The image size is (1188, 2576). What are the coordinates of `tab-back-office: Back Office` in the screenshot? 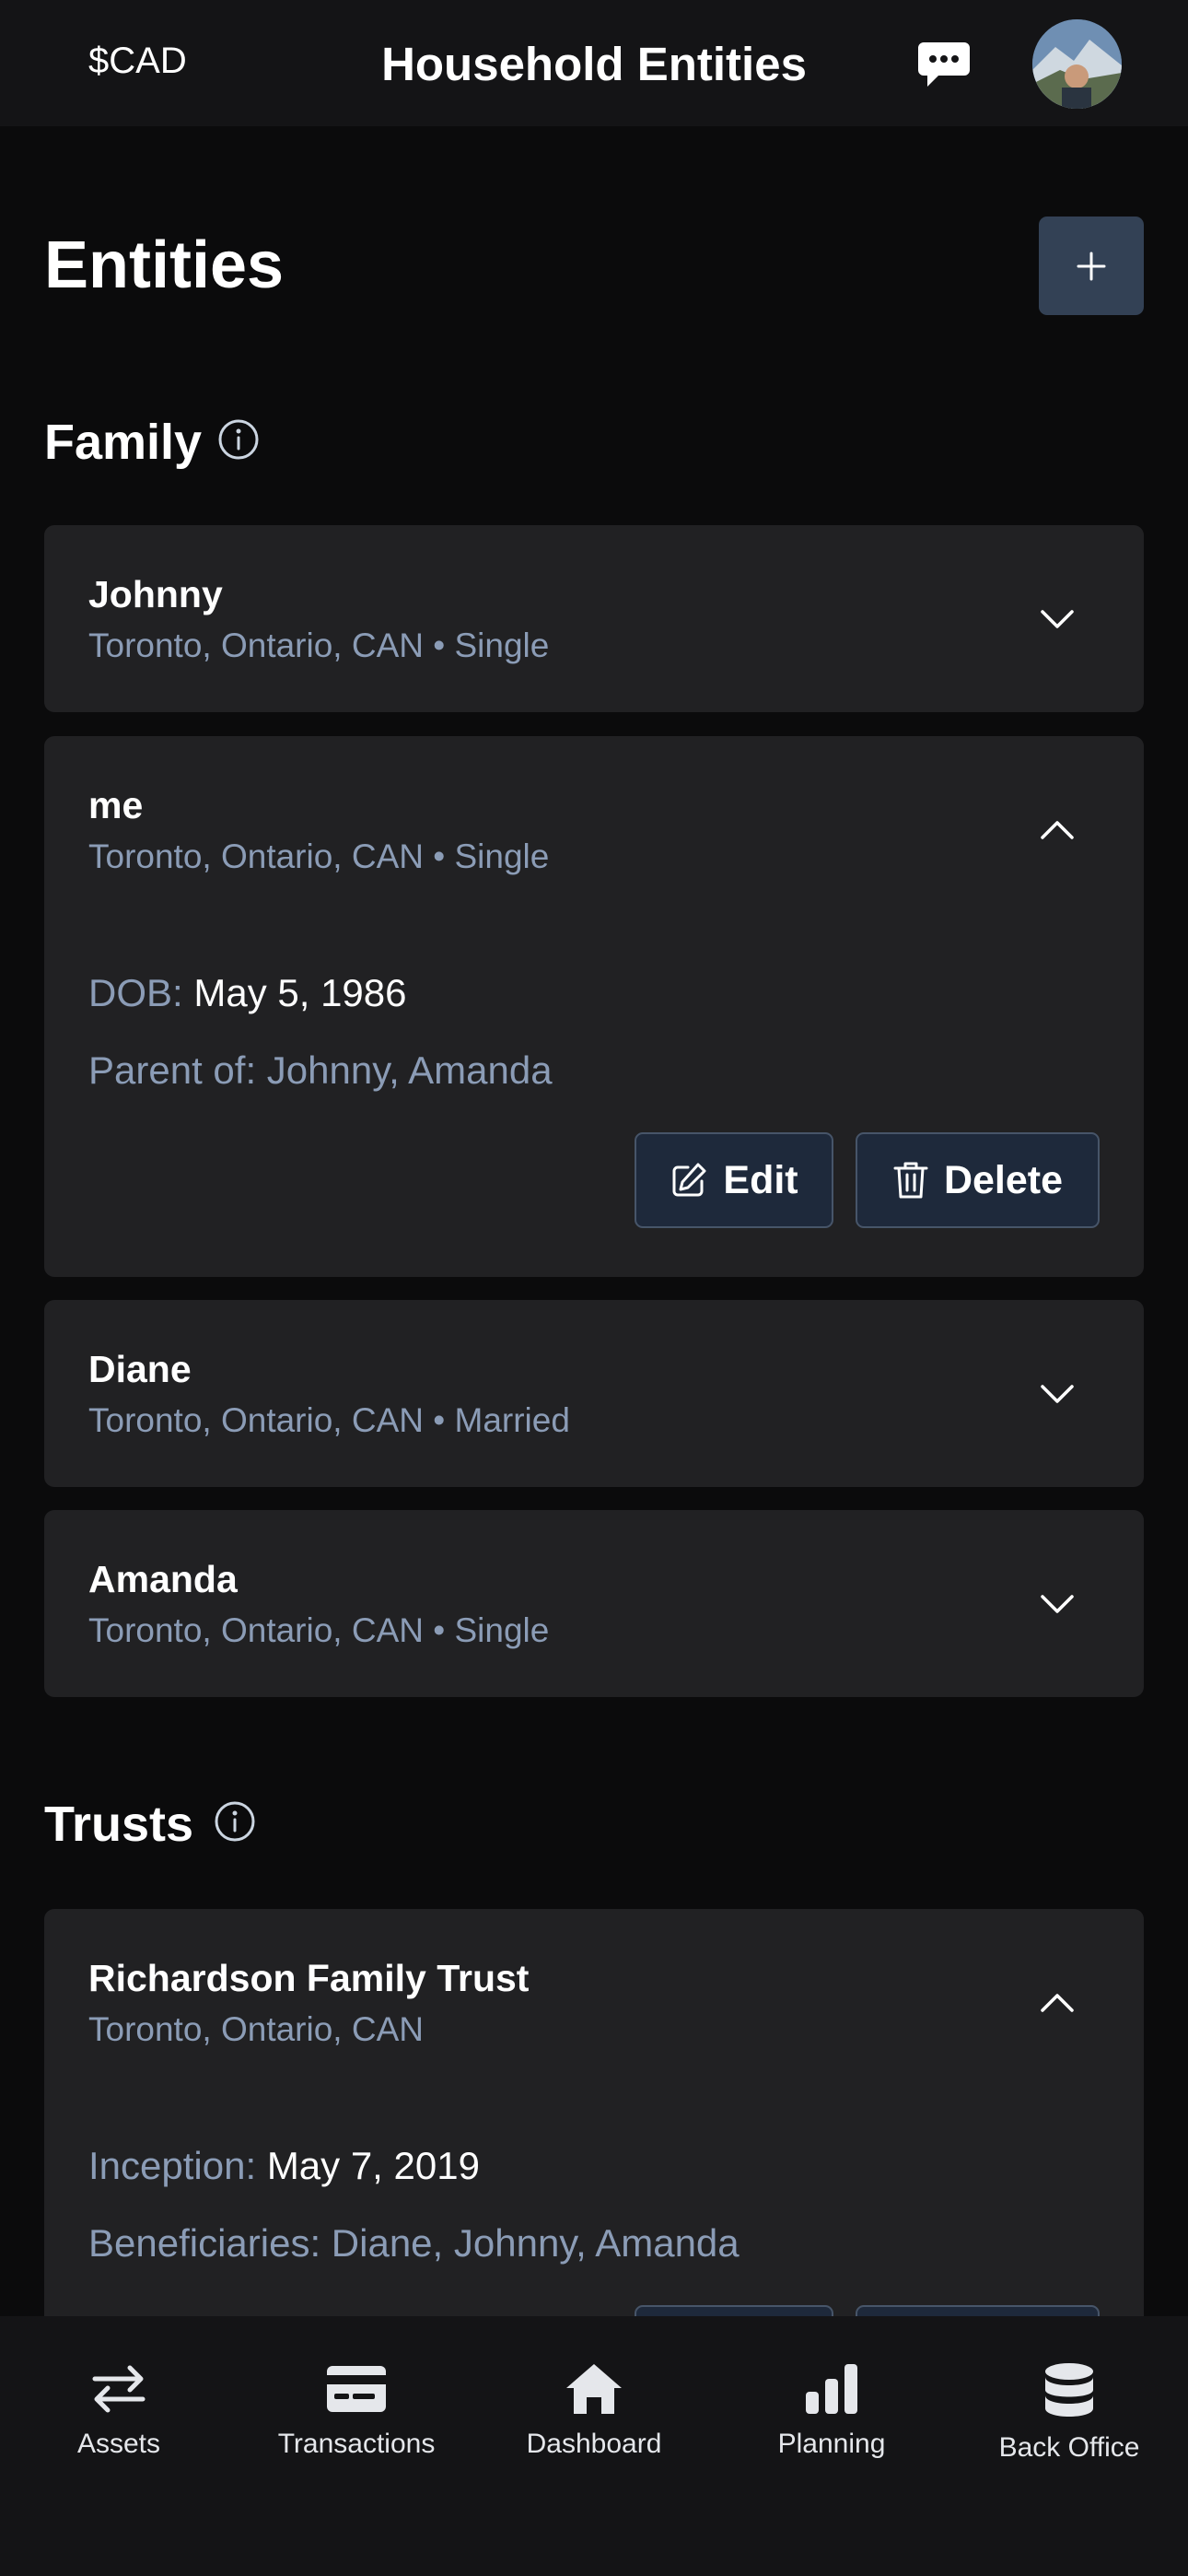 It's located at (1069, 2413).